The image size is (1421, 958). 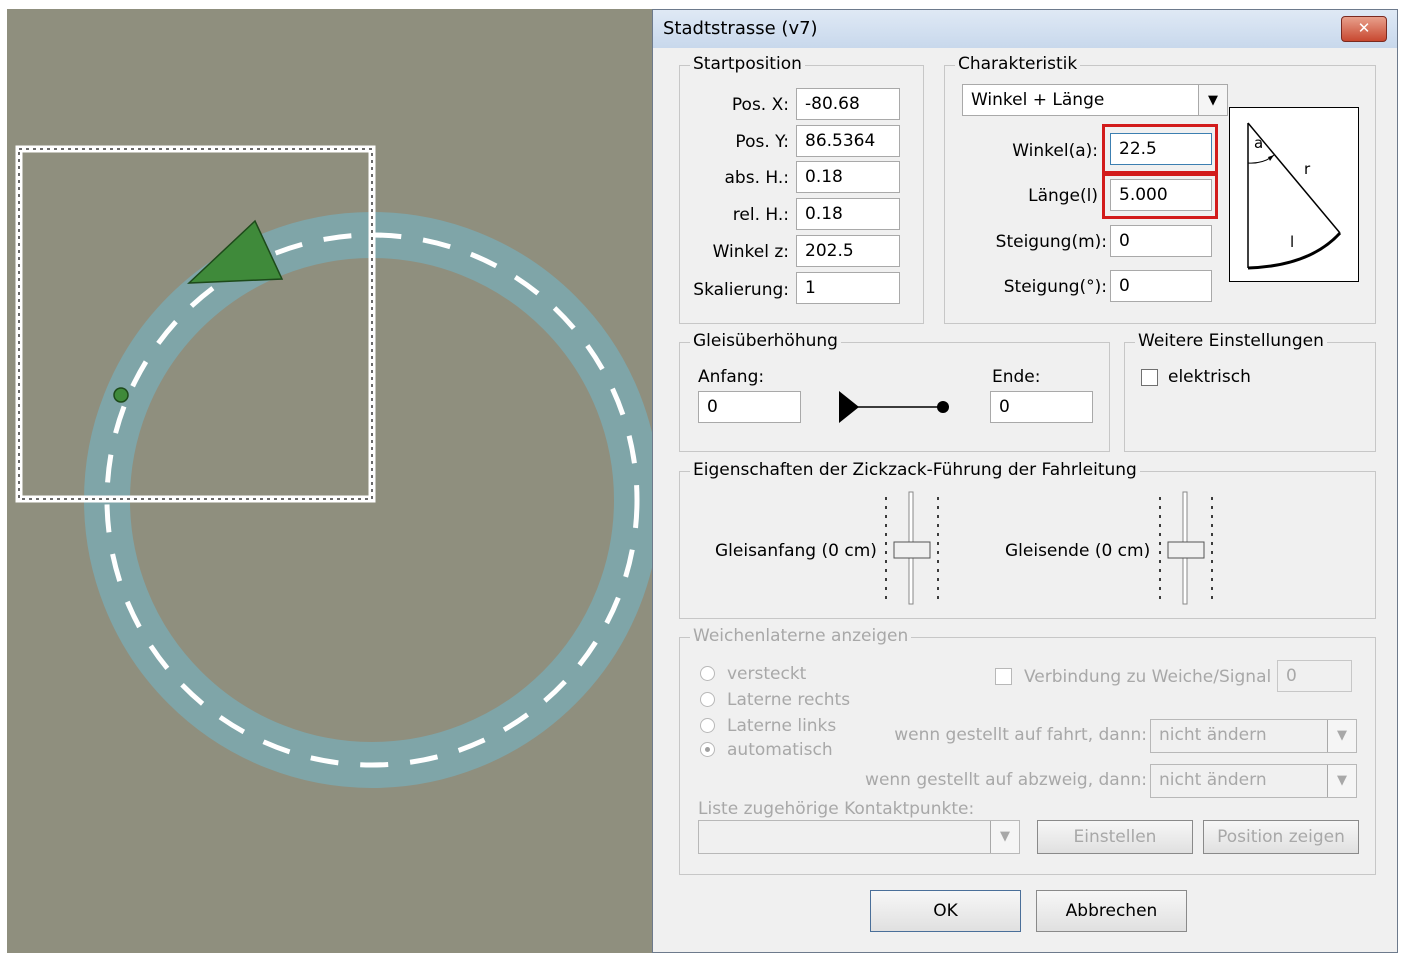 I want to click on abzweig-select-value: nicht ändern, so click(x=1213, y=780).